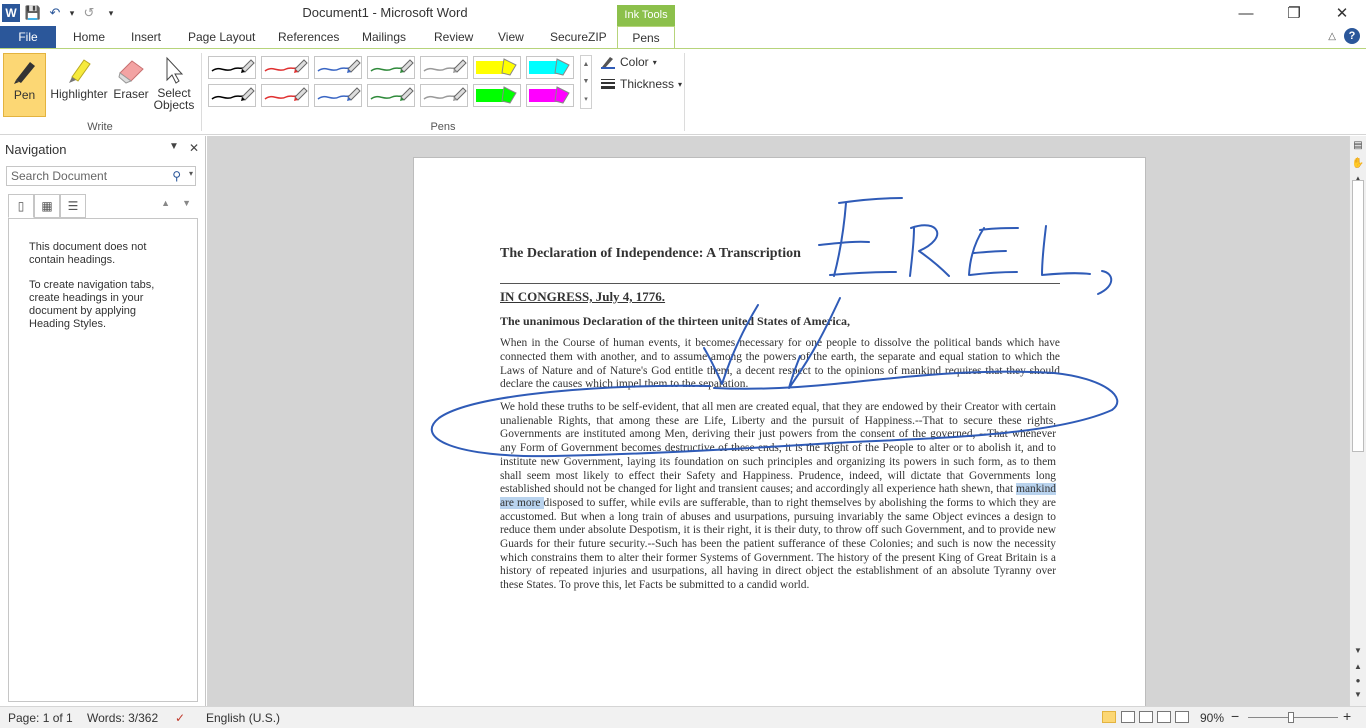 This screenshot has height=728, width=1366. What do you see at coordinates (1146, 717) in the screenshot?
I see `web-layout-icon` at bounding box center [1146, 717].